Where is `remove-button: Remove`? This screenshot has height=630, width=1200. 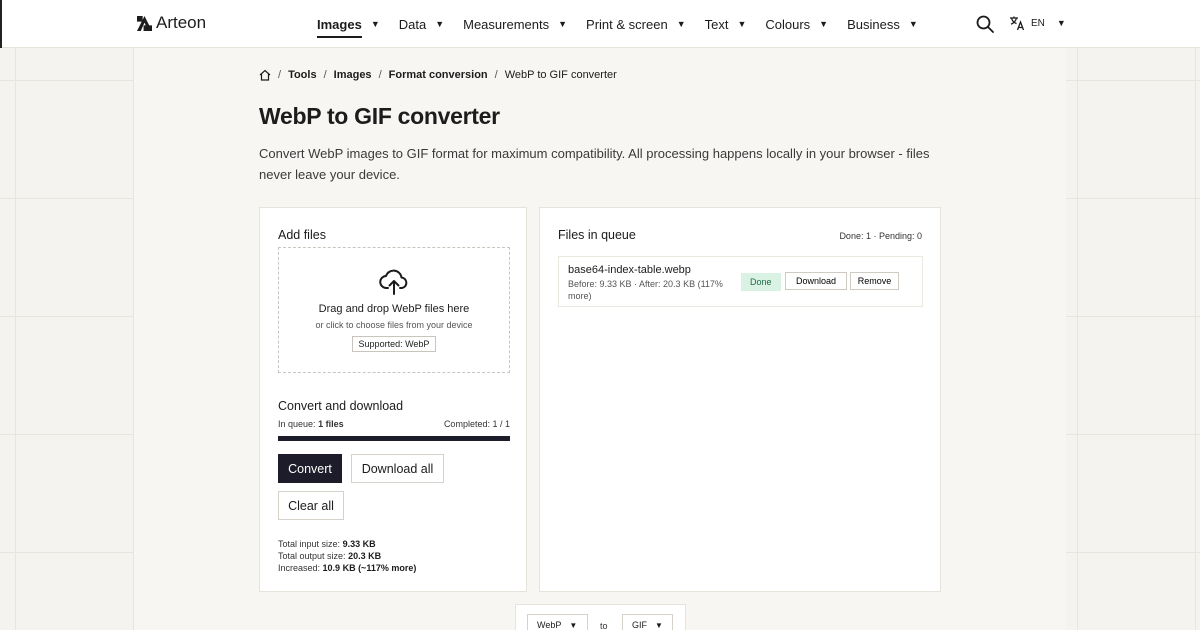
remove-button: Remove is located at coordinates (874, 281).